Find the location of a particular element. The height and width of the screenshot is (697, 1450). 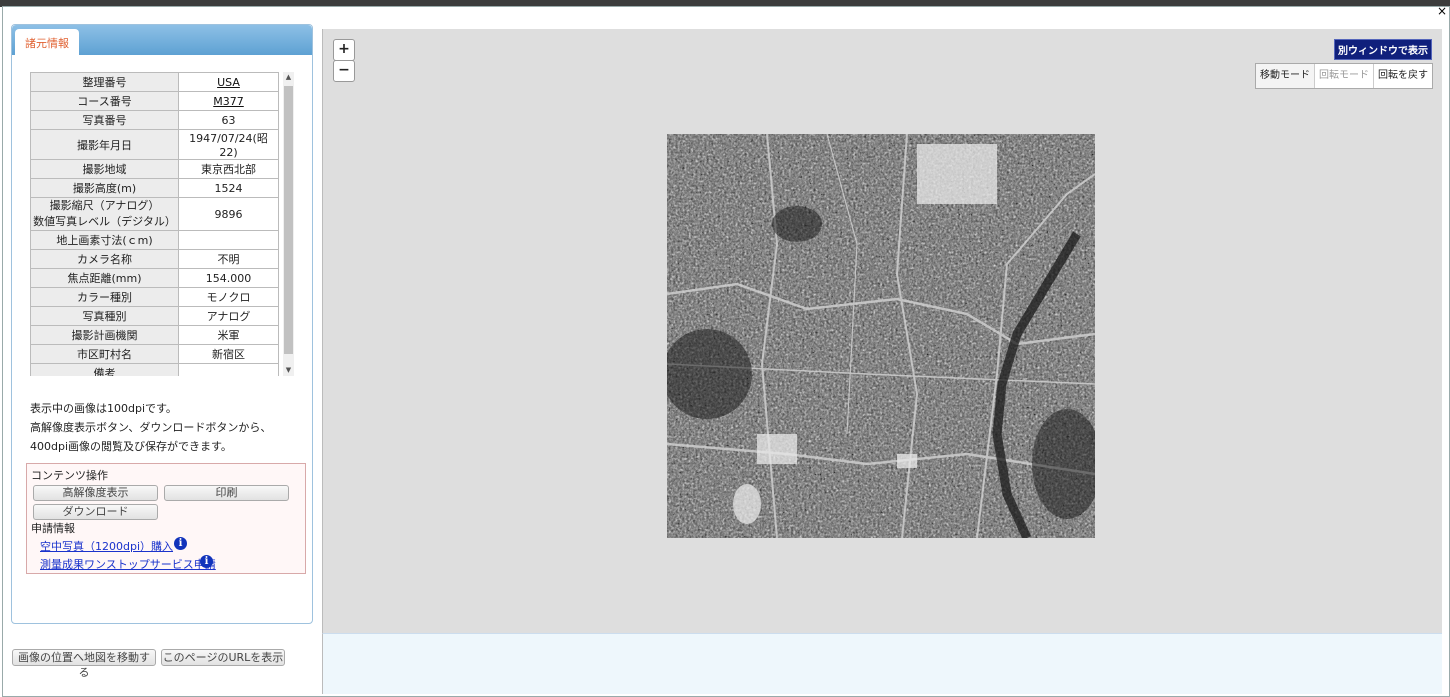

hires-display-button: 高解像度表示 is located at coordinates (95, 493).